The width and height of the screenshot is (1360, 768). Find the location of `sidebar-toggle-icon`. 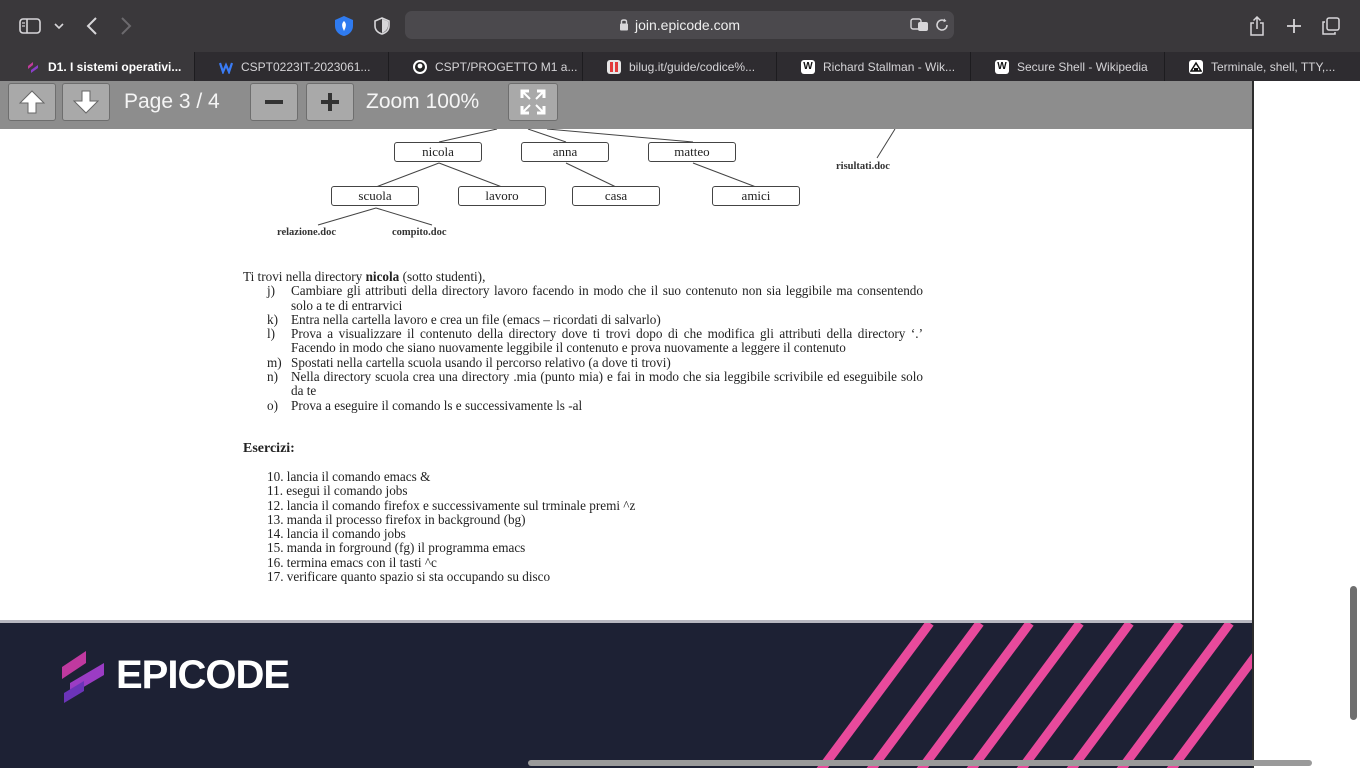

sidebar-toggle-icon is located at coordinates (30, 26).